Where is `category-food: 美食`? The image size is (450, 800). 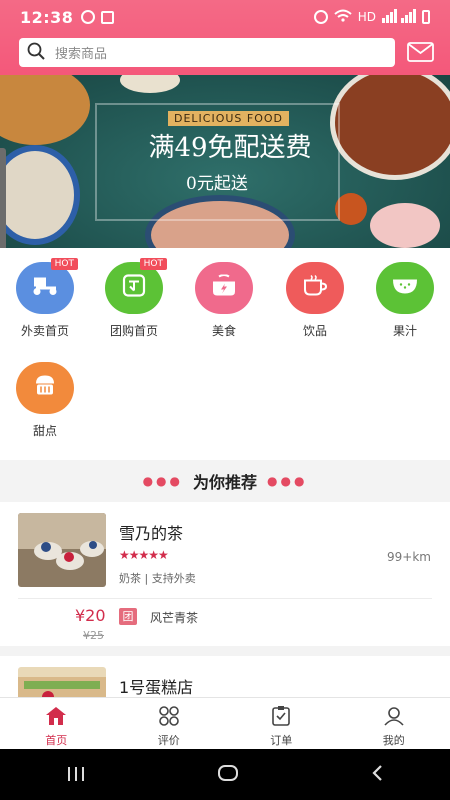 category-food: 美食 is located at coordinates (224, 300).